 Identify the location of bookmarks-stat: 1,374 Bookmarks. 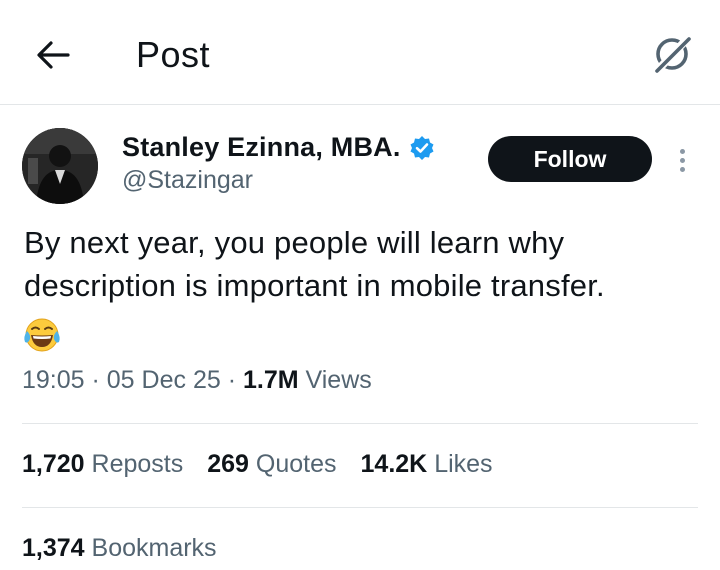
(119, 548).